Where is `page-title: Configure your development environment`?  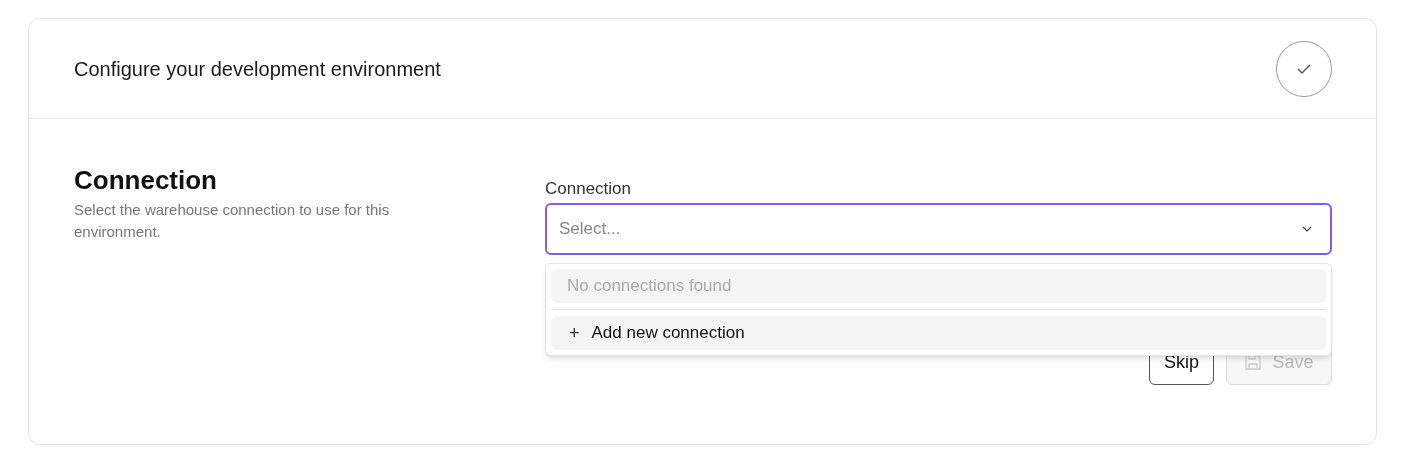
page-title: Configure your development environment is located at coordinates (257, 69).